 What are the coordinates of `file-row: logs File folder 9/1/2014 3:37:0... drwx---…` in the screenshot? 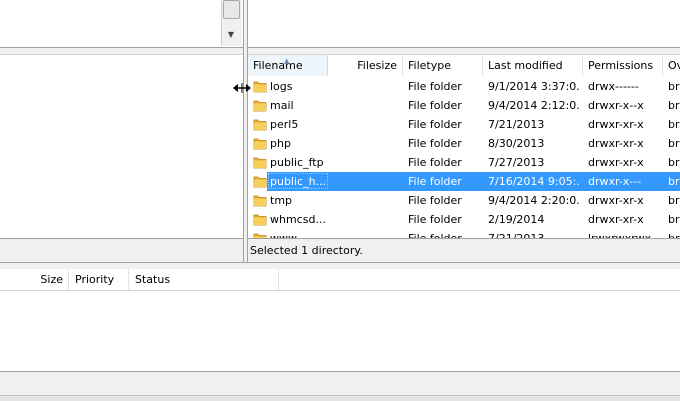 It's located at (464, 86).